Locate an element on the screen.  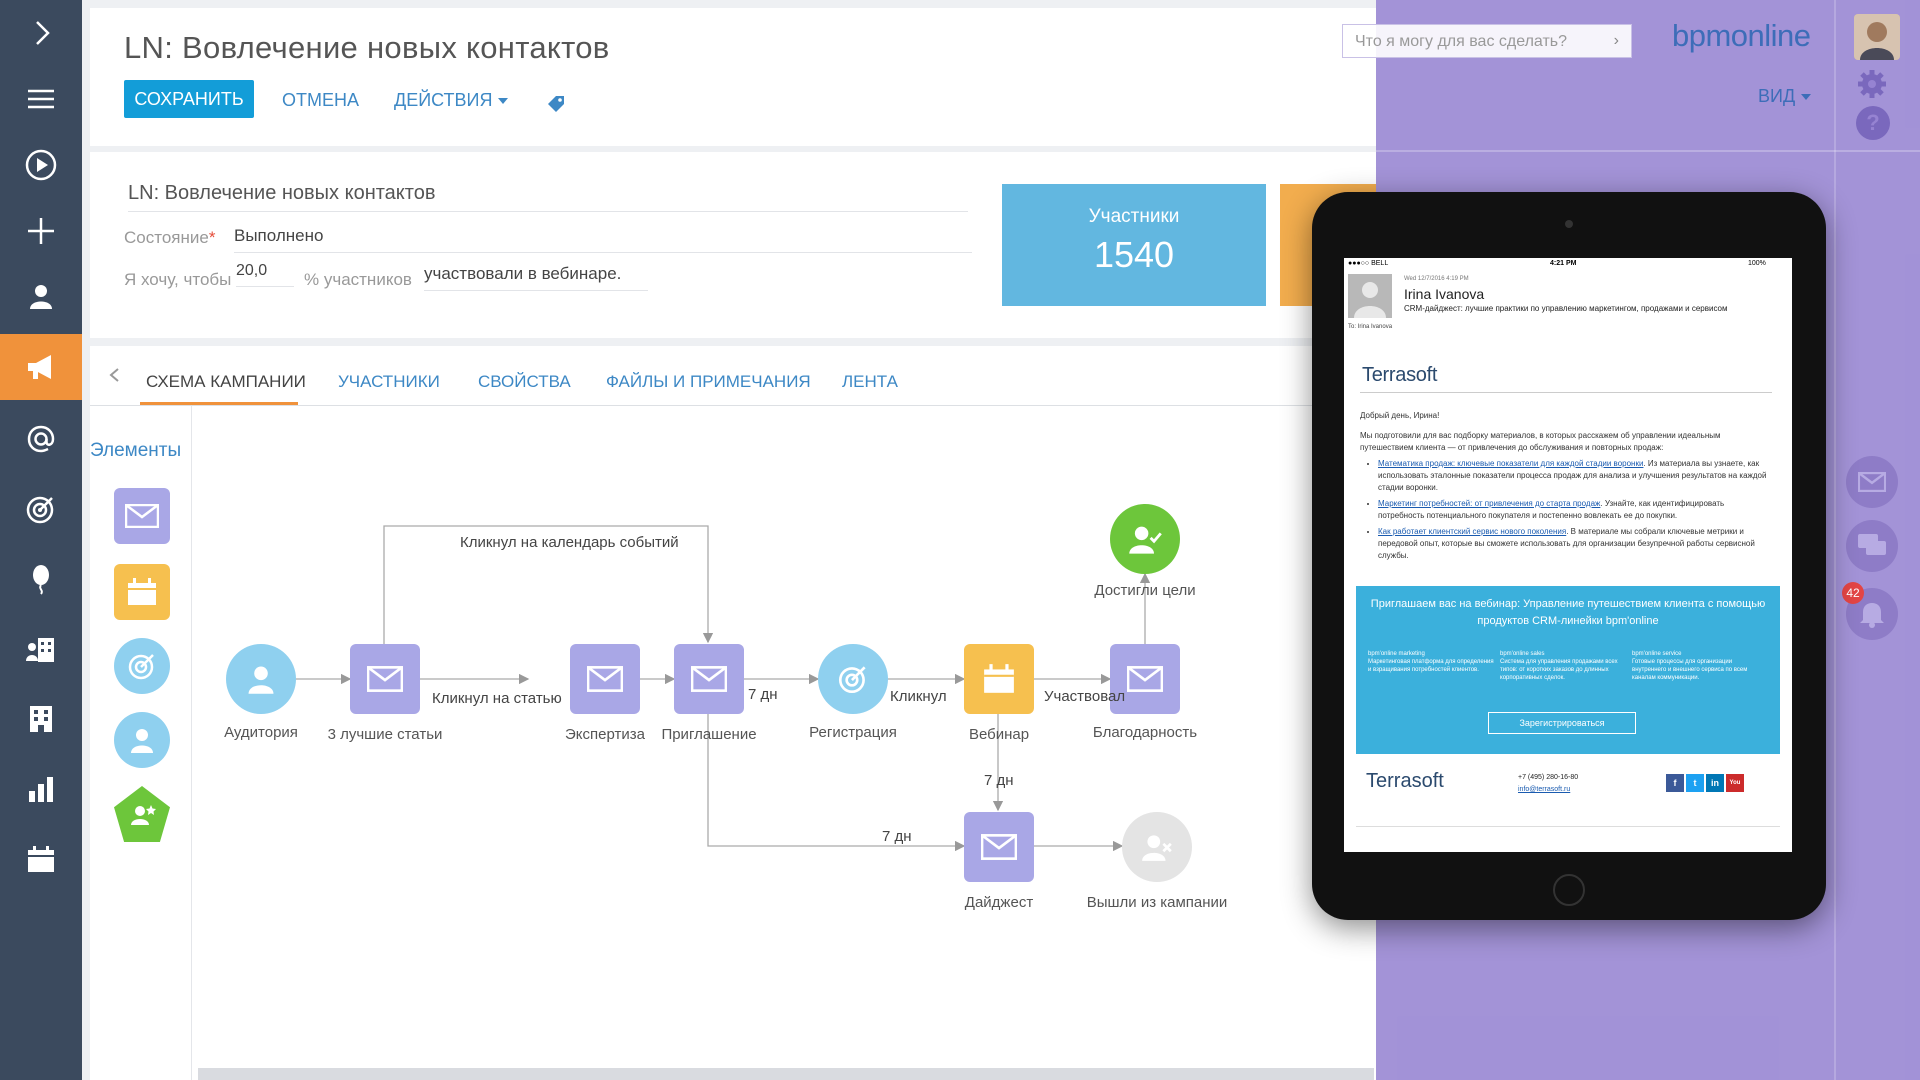
facebook-icon: f is located at coordinates (1675, 783).